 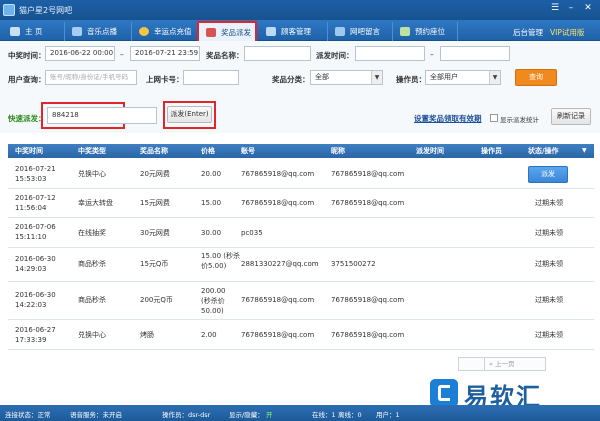 What do you see at coordinates (388, 415) in the screenshot?
I see `user-count: 用户：1` at bounding box center [388, 415].